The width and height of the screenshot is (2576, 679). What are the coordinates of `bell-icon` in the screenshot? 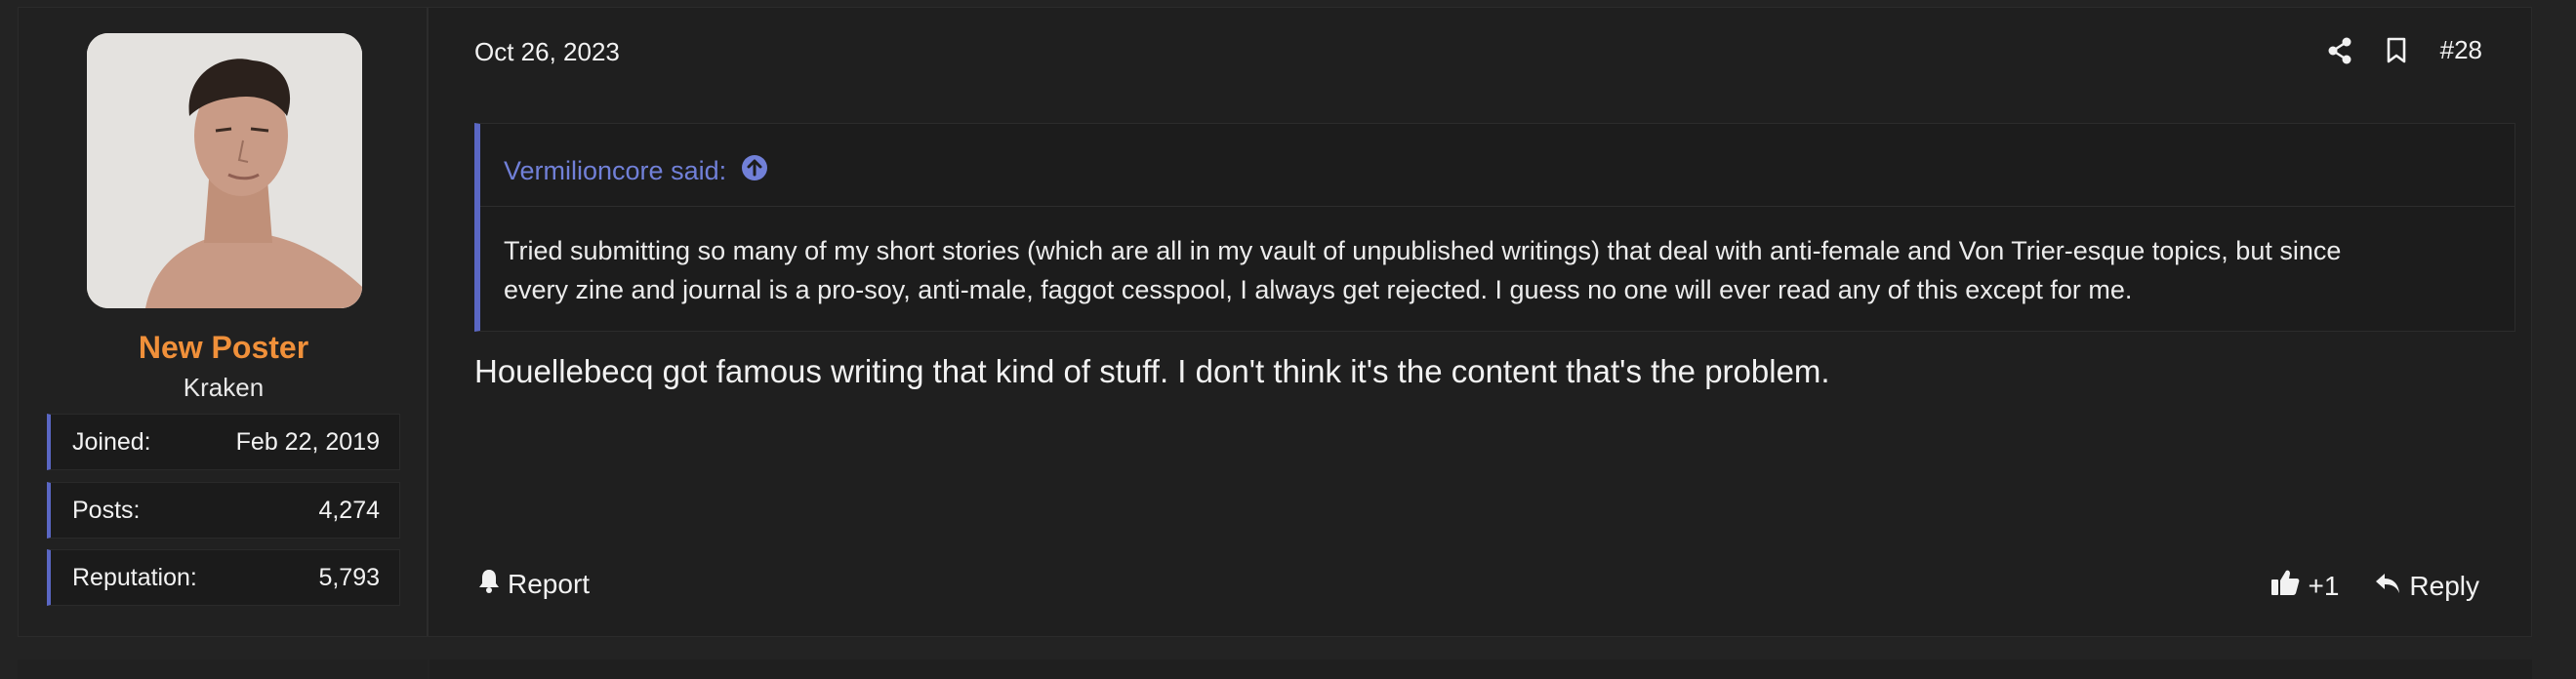 It's located at (489, 584).